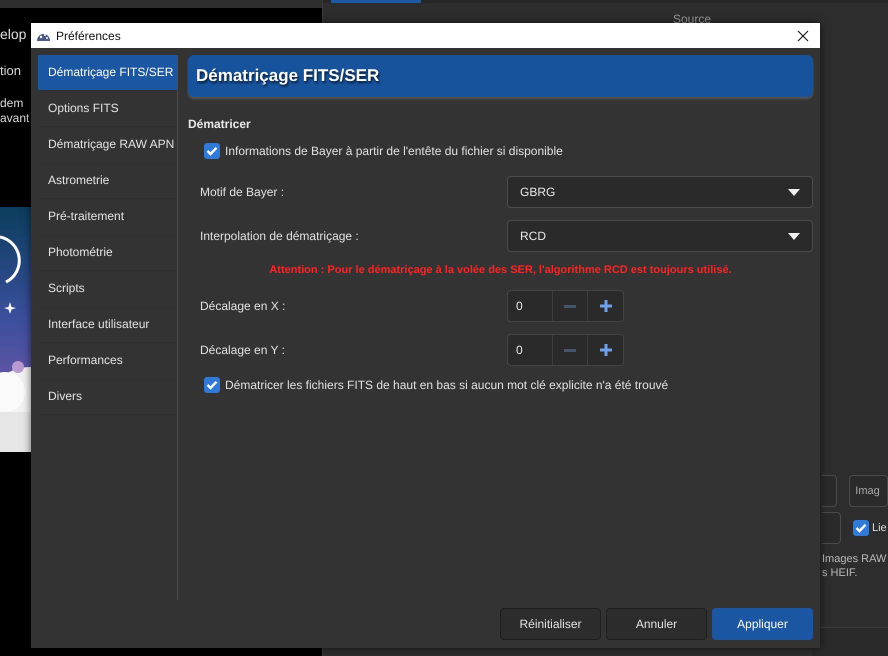  Describe the element at coordinates (660, 192) in the screenshot. I see `dropdown: GBRG` at that location.